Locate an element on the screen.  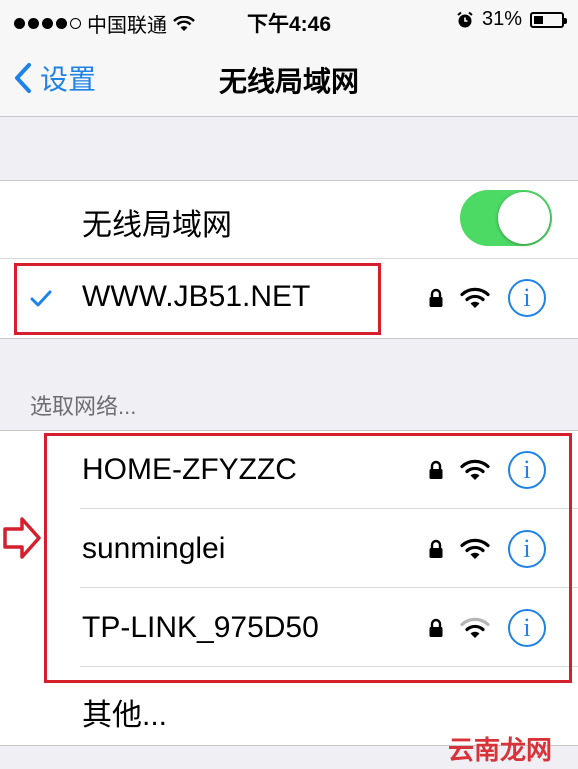
lock-icon is located at coordinates (436, 297).